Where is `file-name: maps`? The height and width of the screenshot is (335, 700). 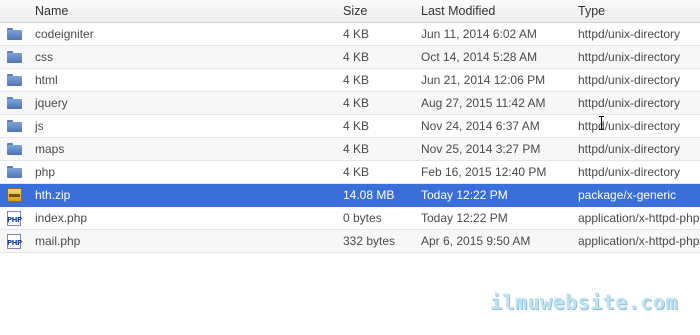
file-name: maps is located at coordinates (50, 149).